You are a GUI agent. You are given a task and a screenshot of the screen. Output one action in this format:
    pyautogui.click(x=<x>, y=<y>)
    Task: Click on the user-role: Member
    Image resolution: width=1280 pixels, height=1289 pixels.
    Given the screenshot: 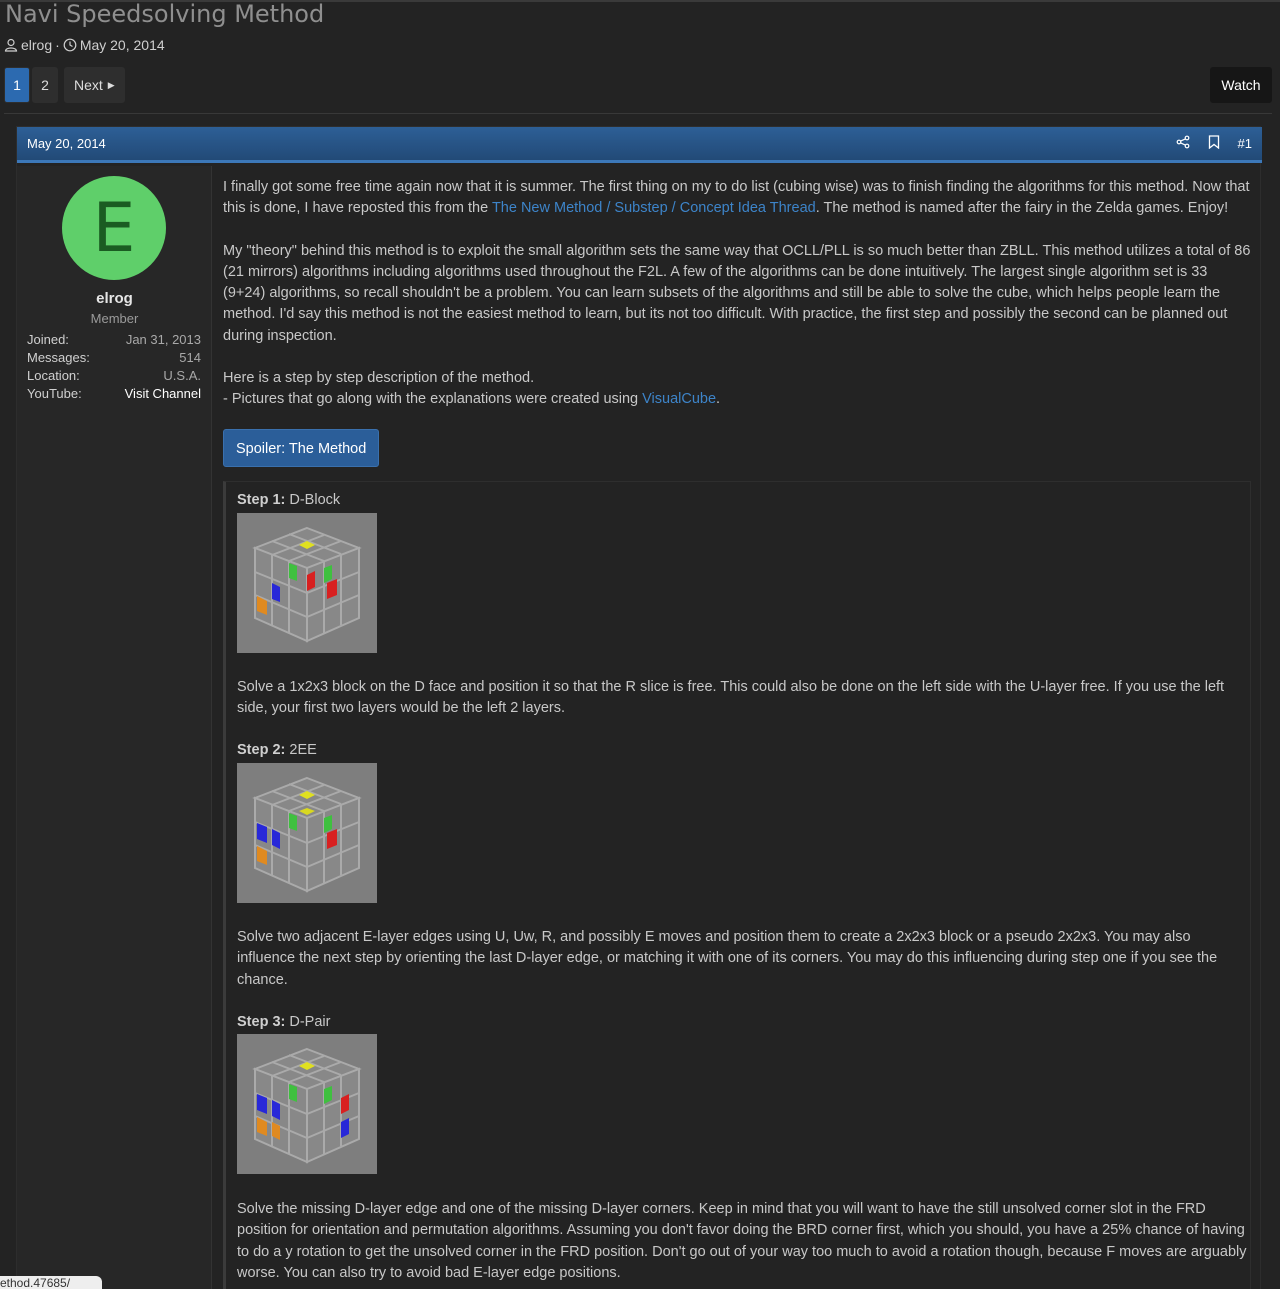 What is the action you would take?
    pyautogui.click(x=114, y=318)
    